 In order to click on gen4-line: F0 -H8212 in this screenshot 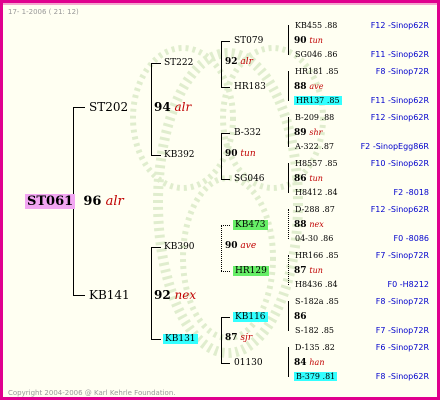, I will do `click(408, 284)`.